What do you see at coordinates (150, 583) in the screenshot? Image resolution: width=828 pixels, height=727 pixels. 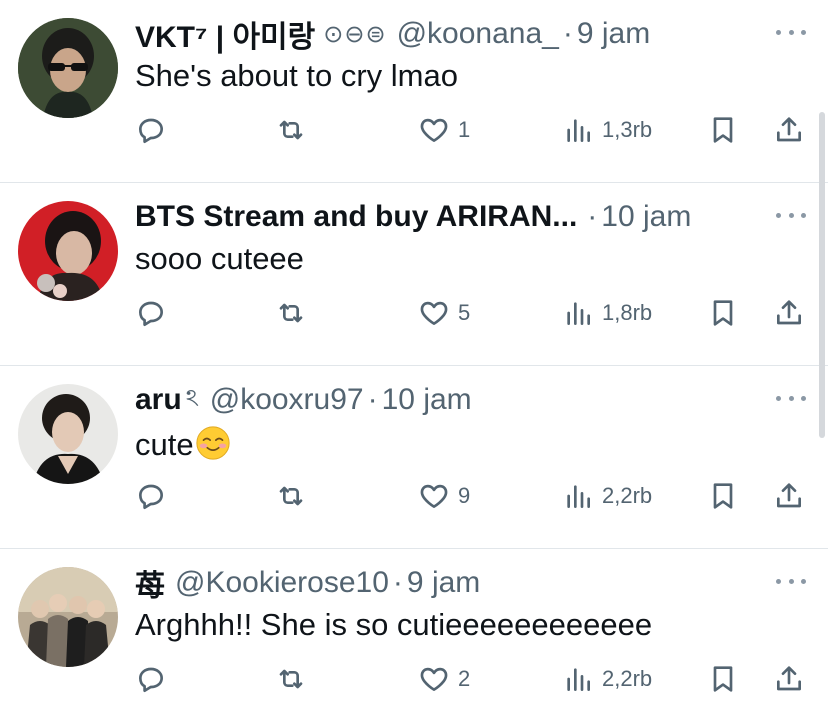 I see `display-name: 苺` at bounding box center [150, 583].